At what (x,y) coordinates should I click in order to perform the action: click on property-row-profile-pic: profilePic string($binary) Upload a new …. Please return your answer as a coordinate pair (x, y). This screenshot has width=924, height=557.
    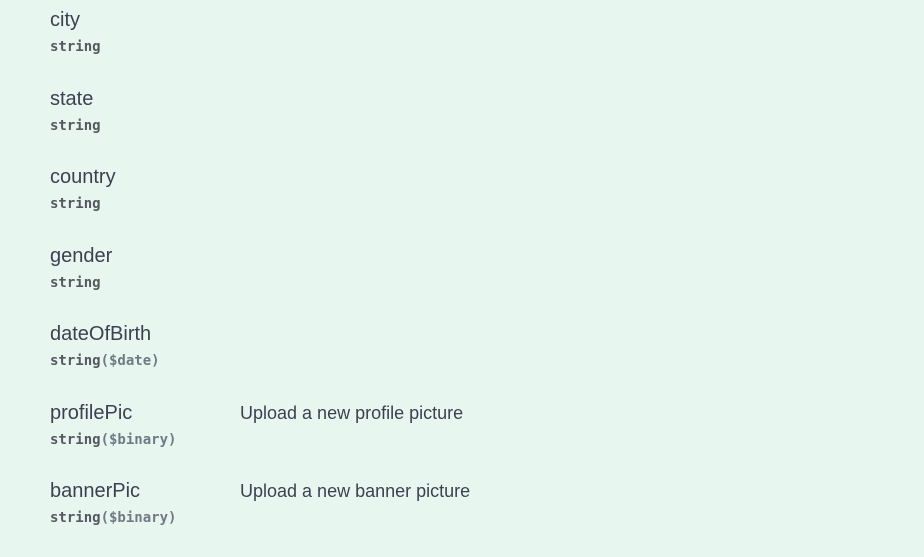
    Looking at the image, I should click on (460, 425).